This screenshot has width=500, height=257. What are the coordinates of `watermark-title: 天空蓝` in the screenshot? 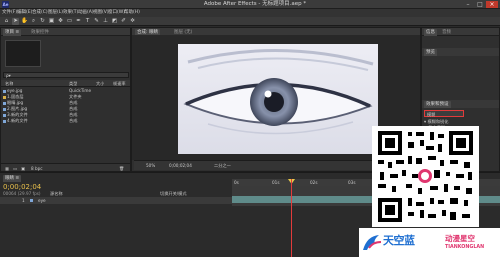 It's located at (399, 240).